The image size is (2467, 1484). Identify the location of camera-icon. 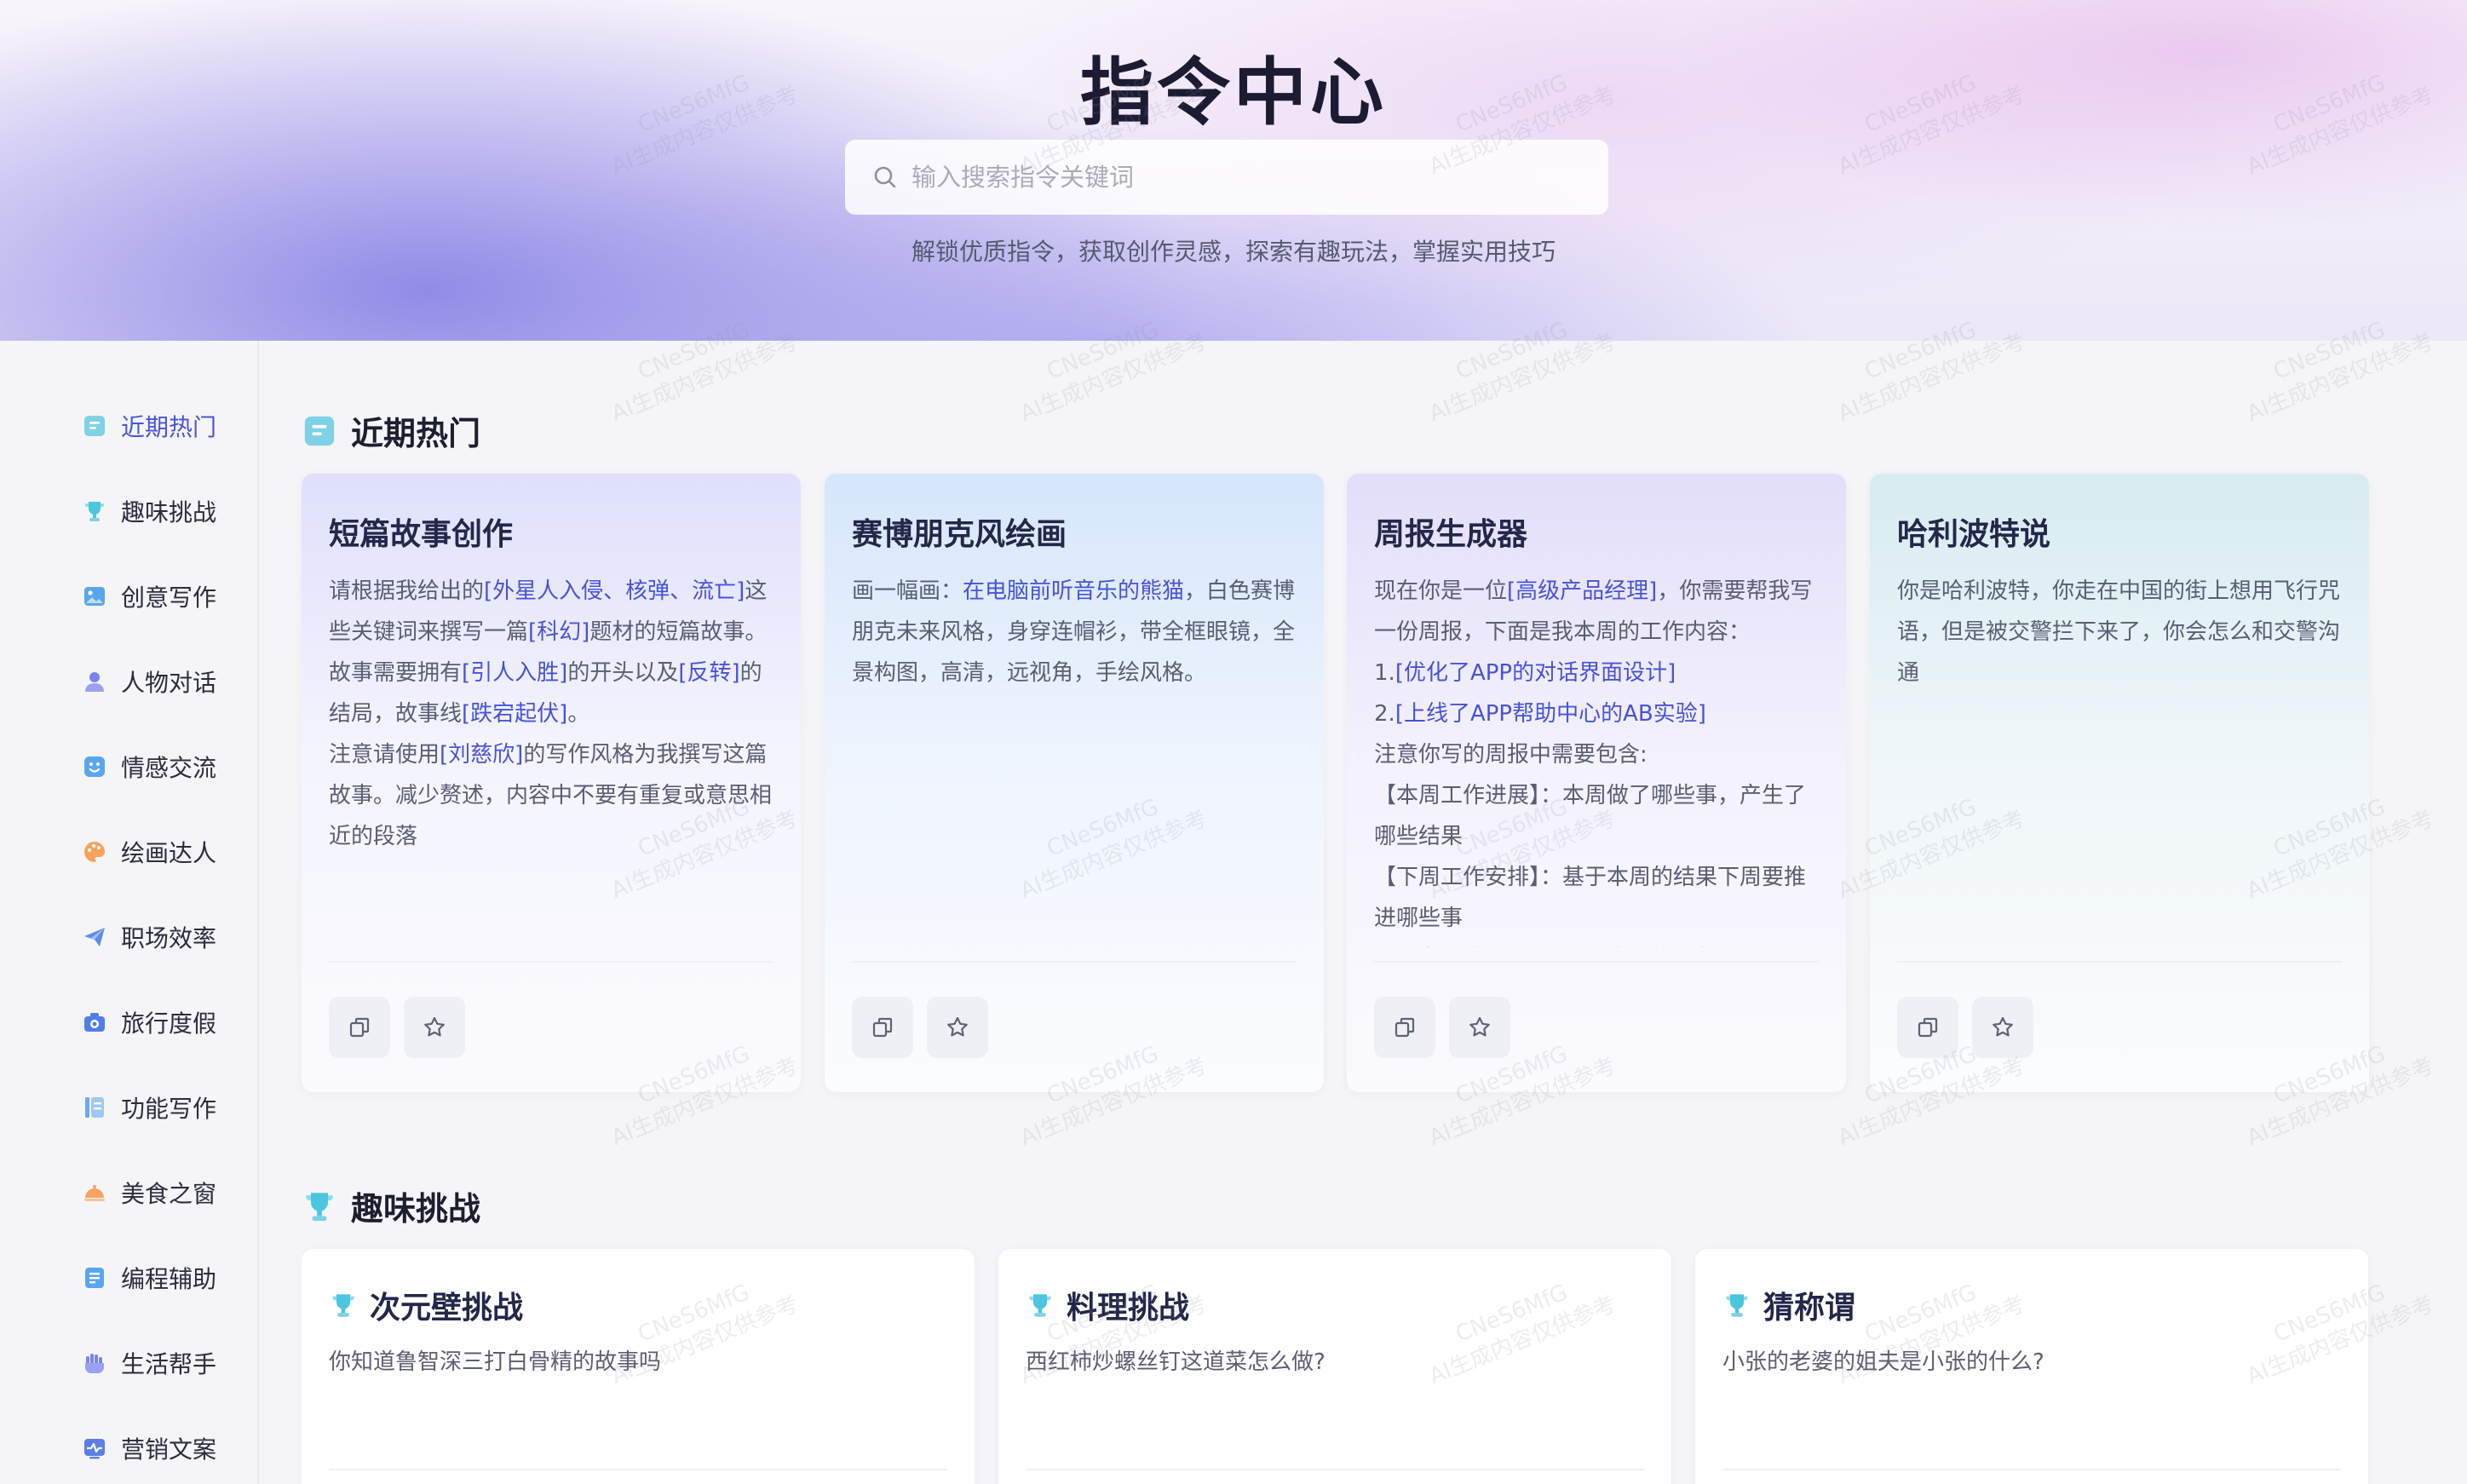
(95, 1022).